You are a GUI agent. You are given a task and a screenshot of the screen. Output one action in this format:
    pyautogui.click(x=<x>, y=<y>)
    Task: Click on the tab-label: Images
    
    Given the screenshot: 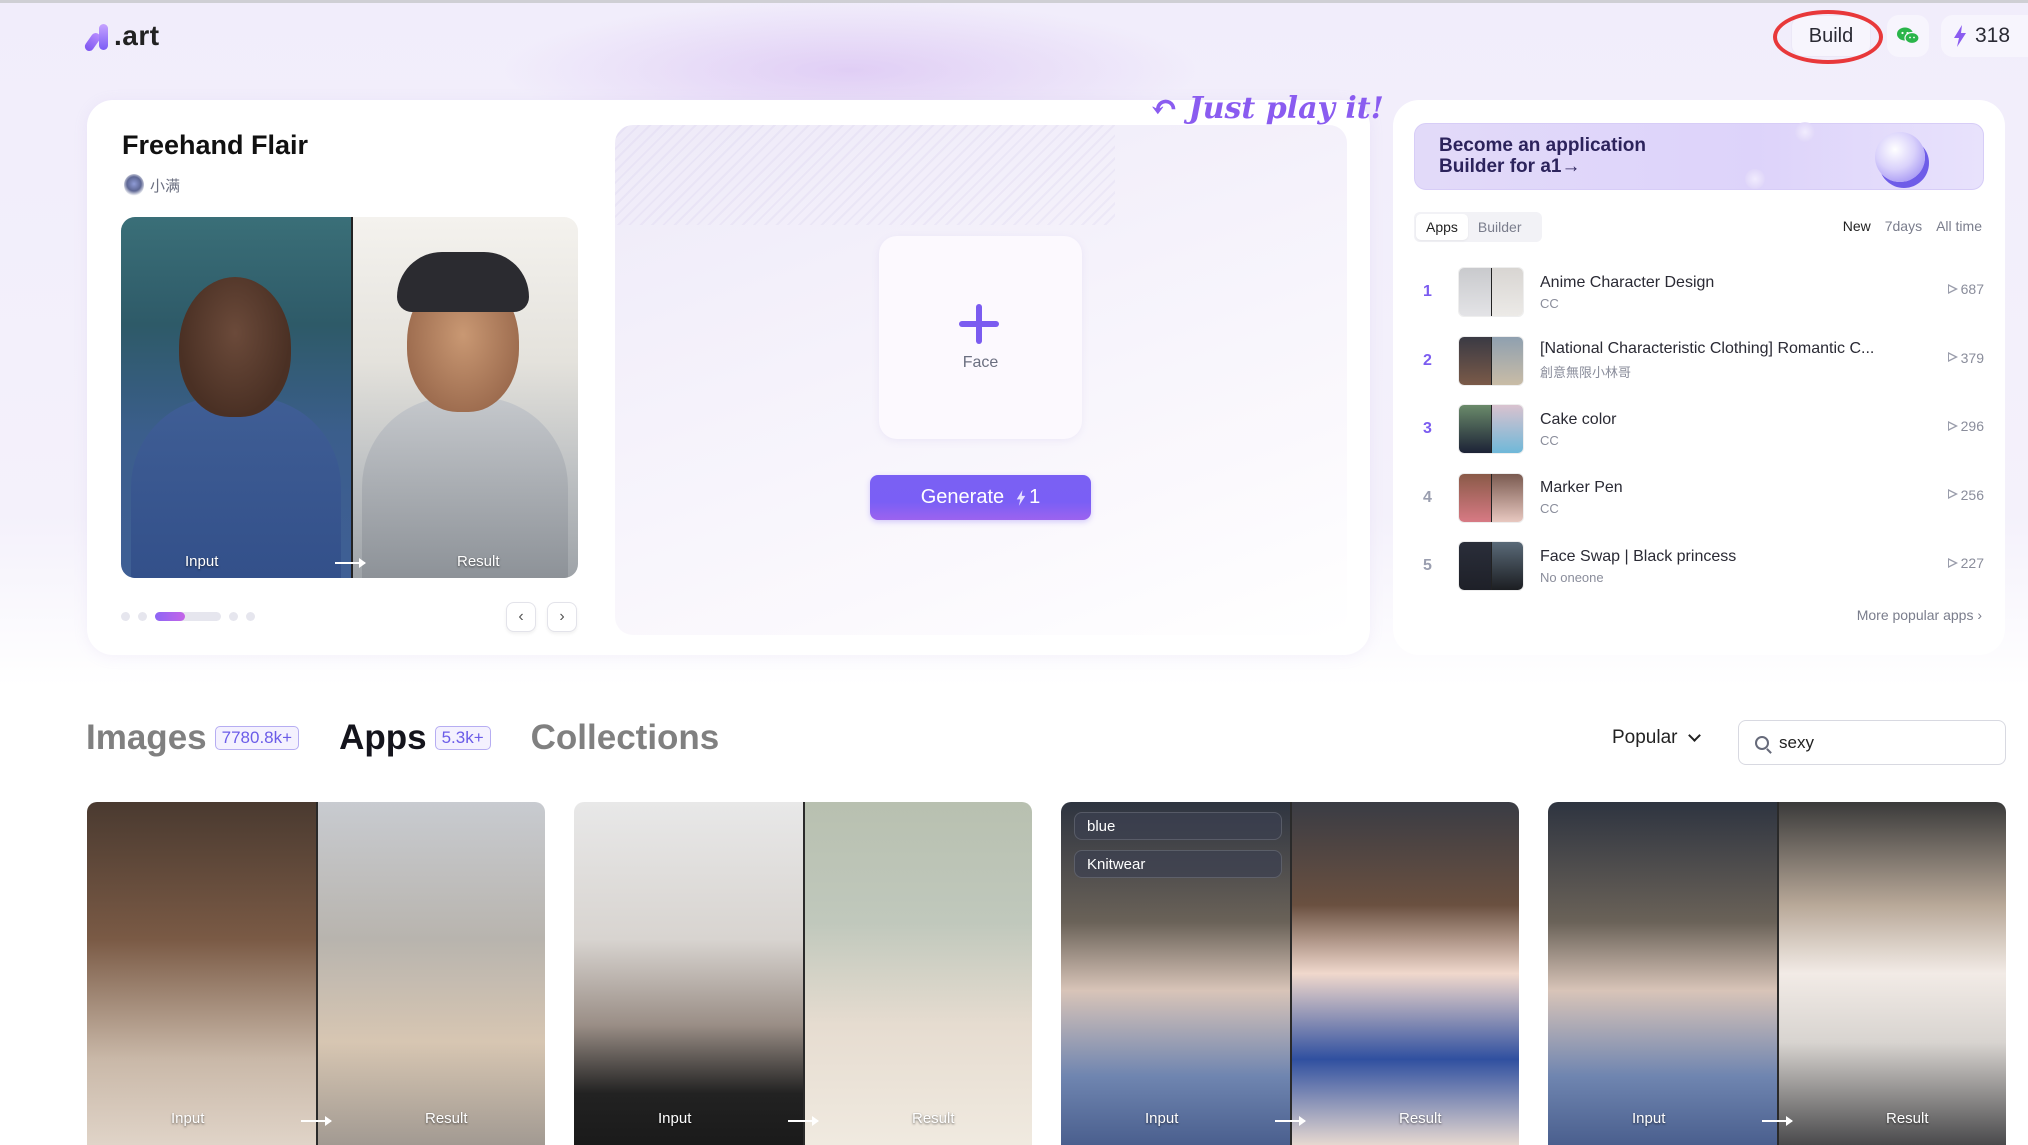 What is the action you would take?
    pyautogui.click(x=146, y=737)
    